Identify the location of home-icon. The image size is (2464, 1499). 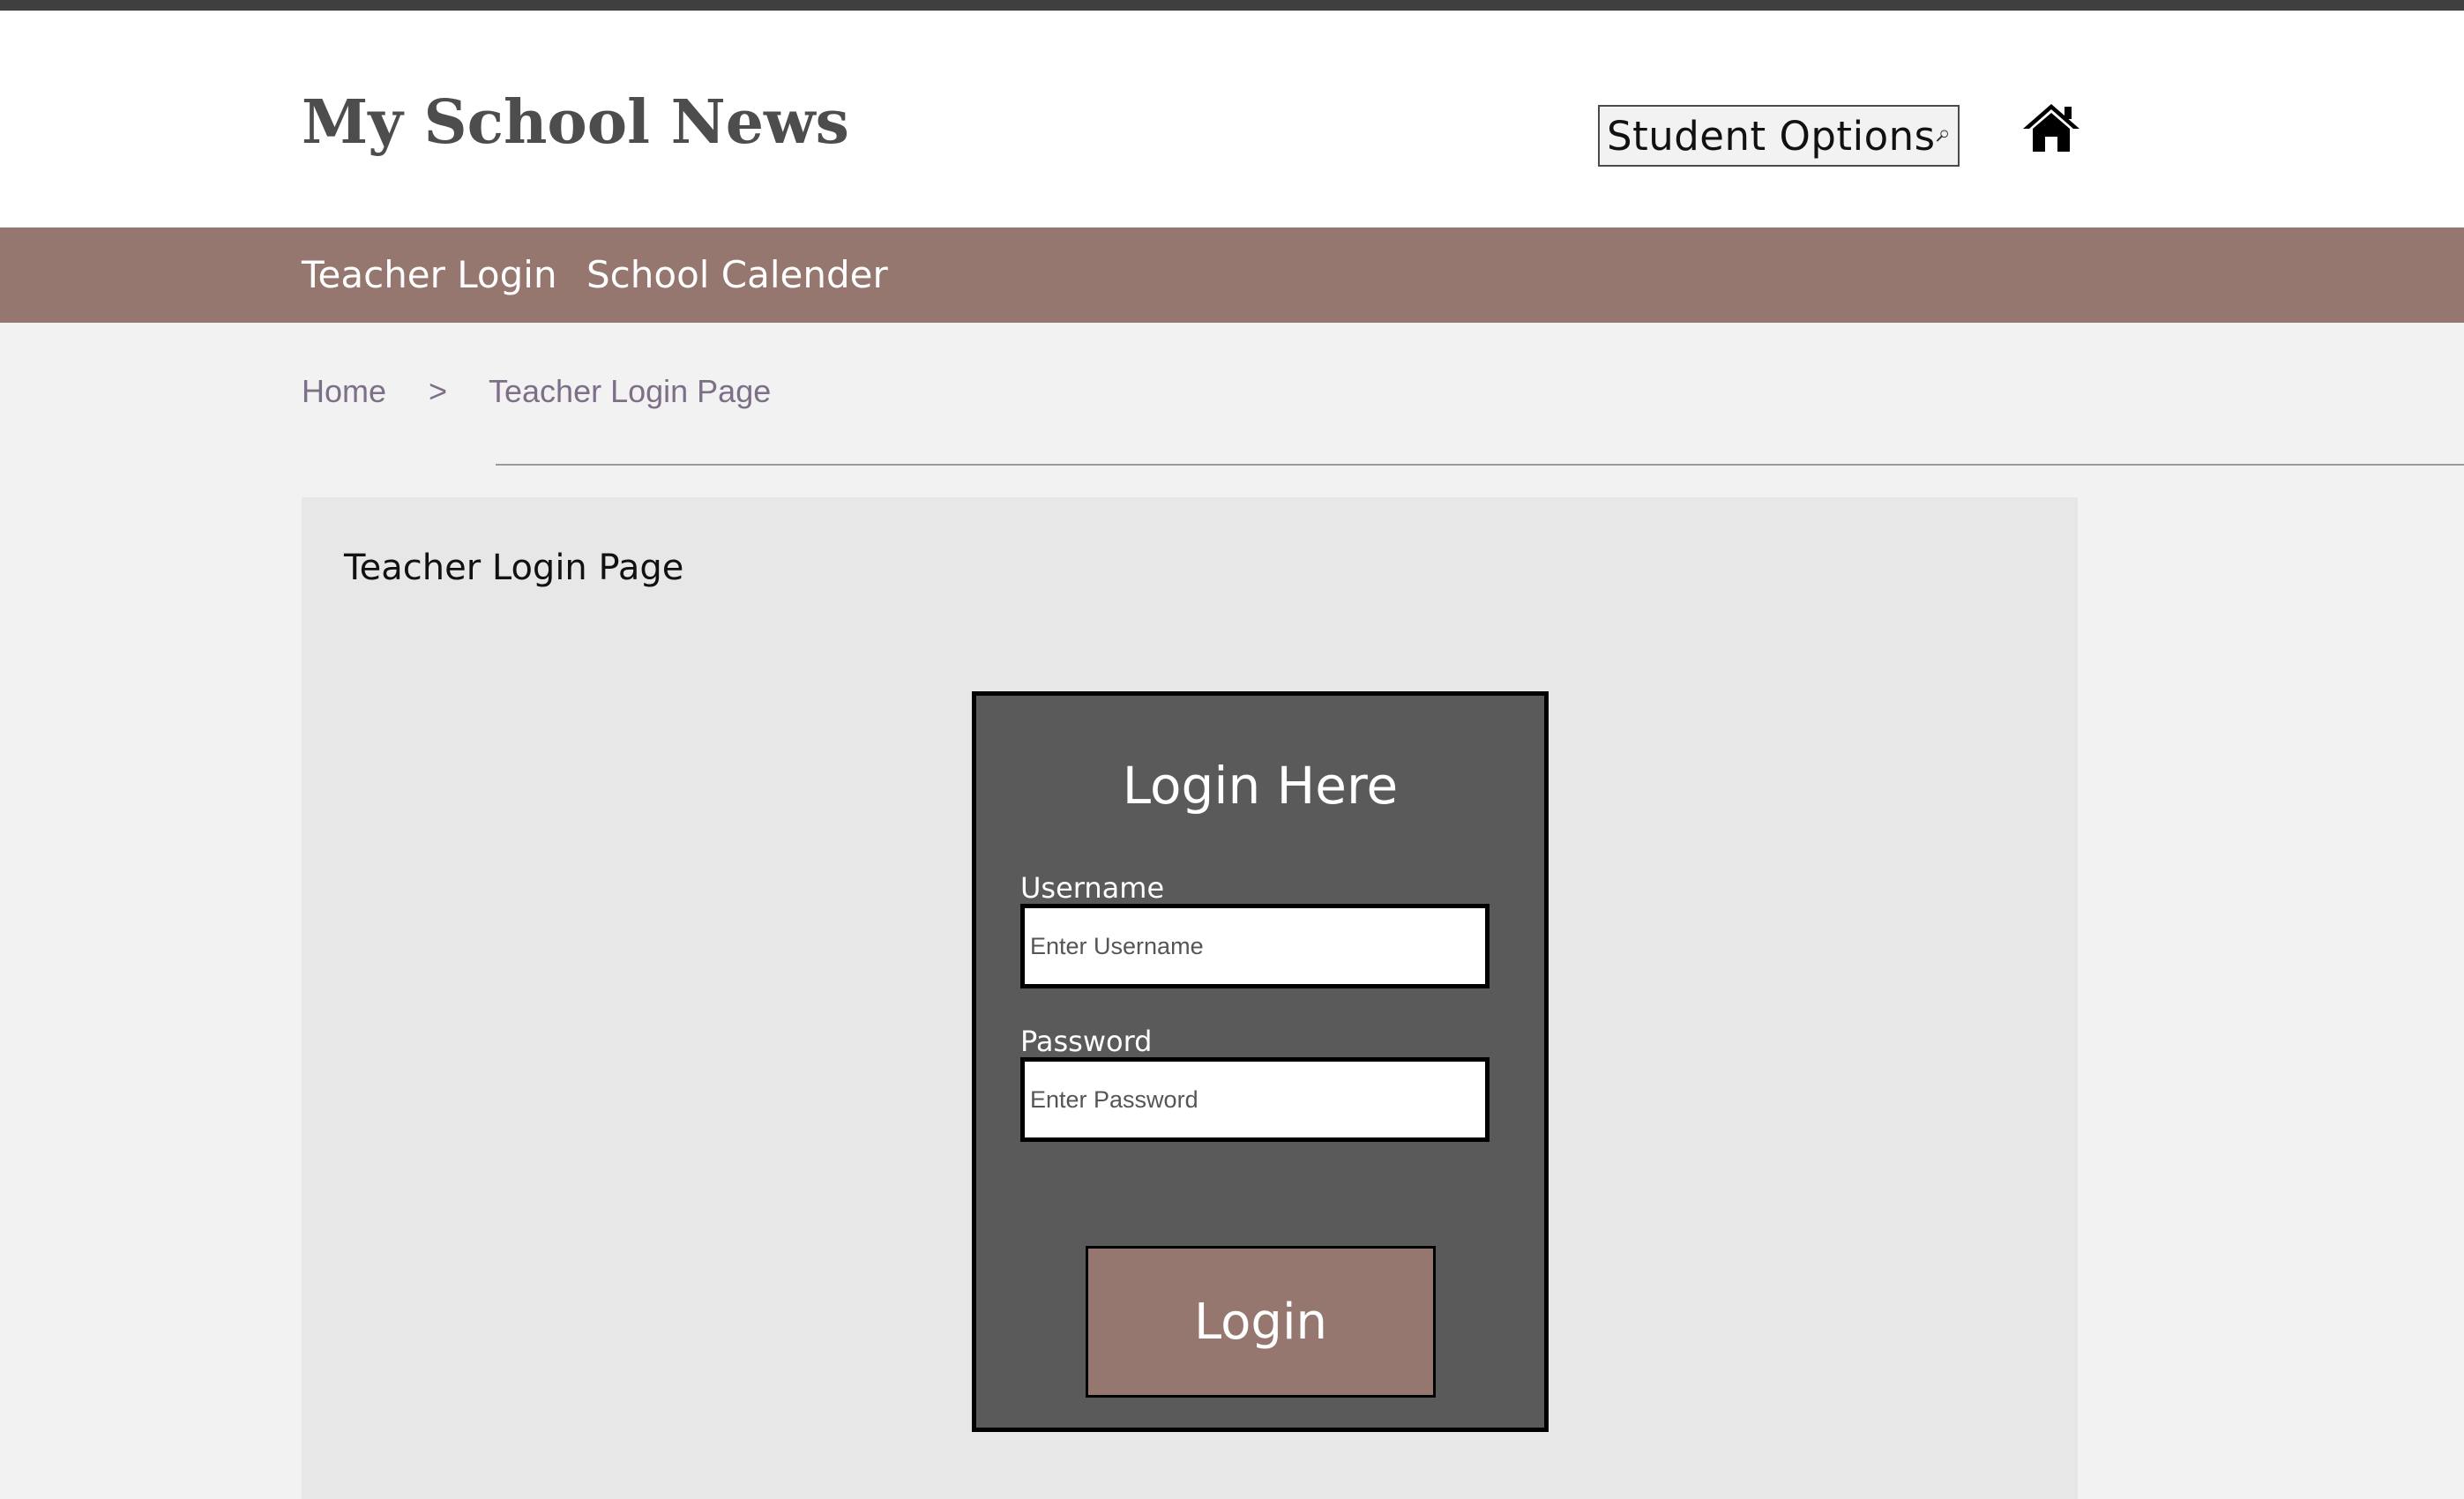
(2051, 127).